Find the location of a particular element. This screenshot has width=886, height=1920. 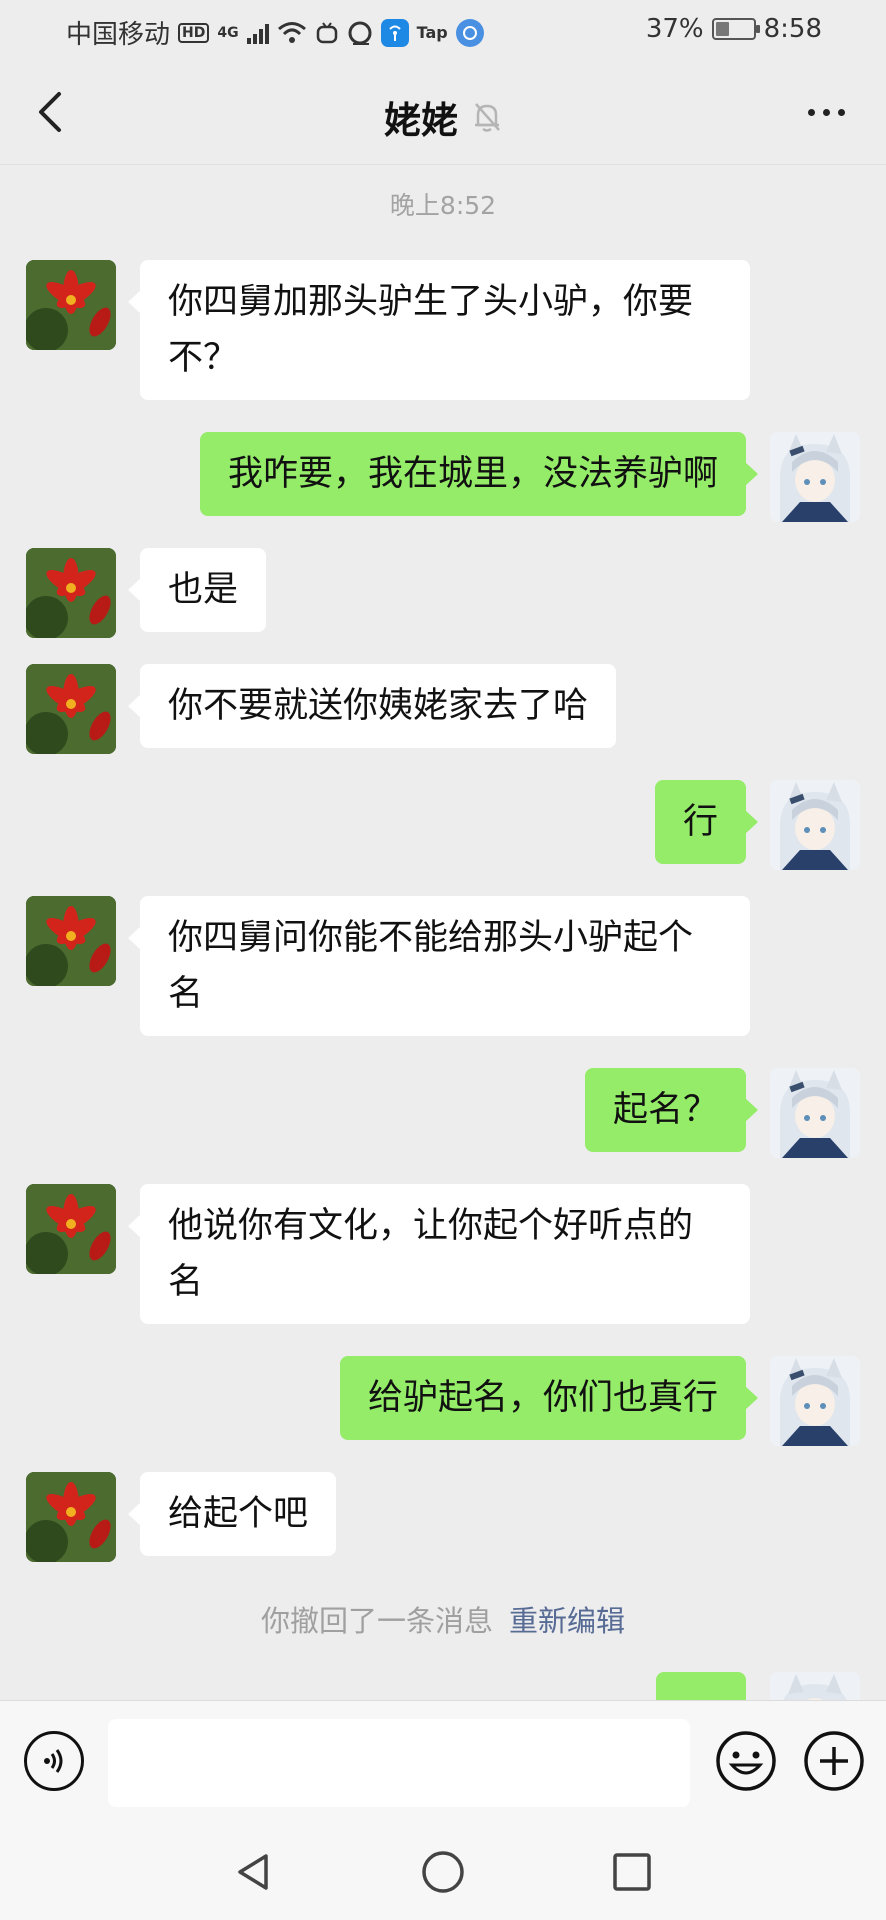

status-bar: 中国移动 HD 4G Tap 37% 8:58 is located at coordinates (443, 30).